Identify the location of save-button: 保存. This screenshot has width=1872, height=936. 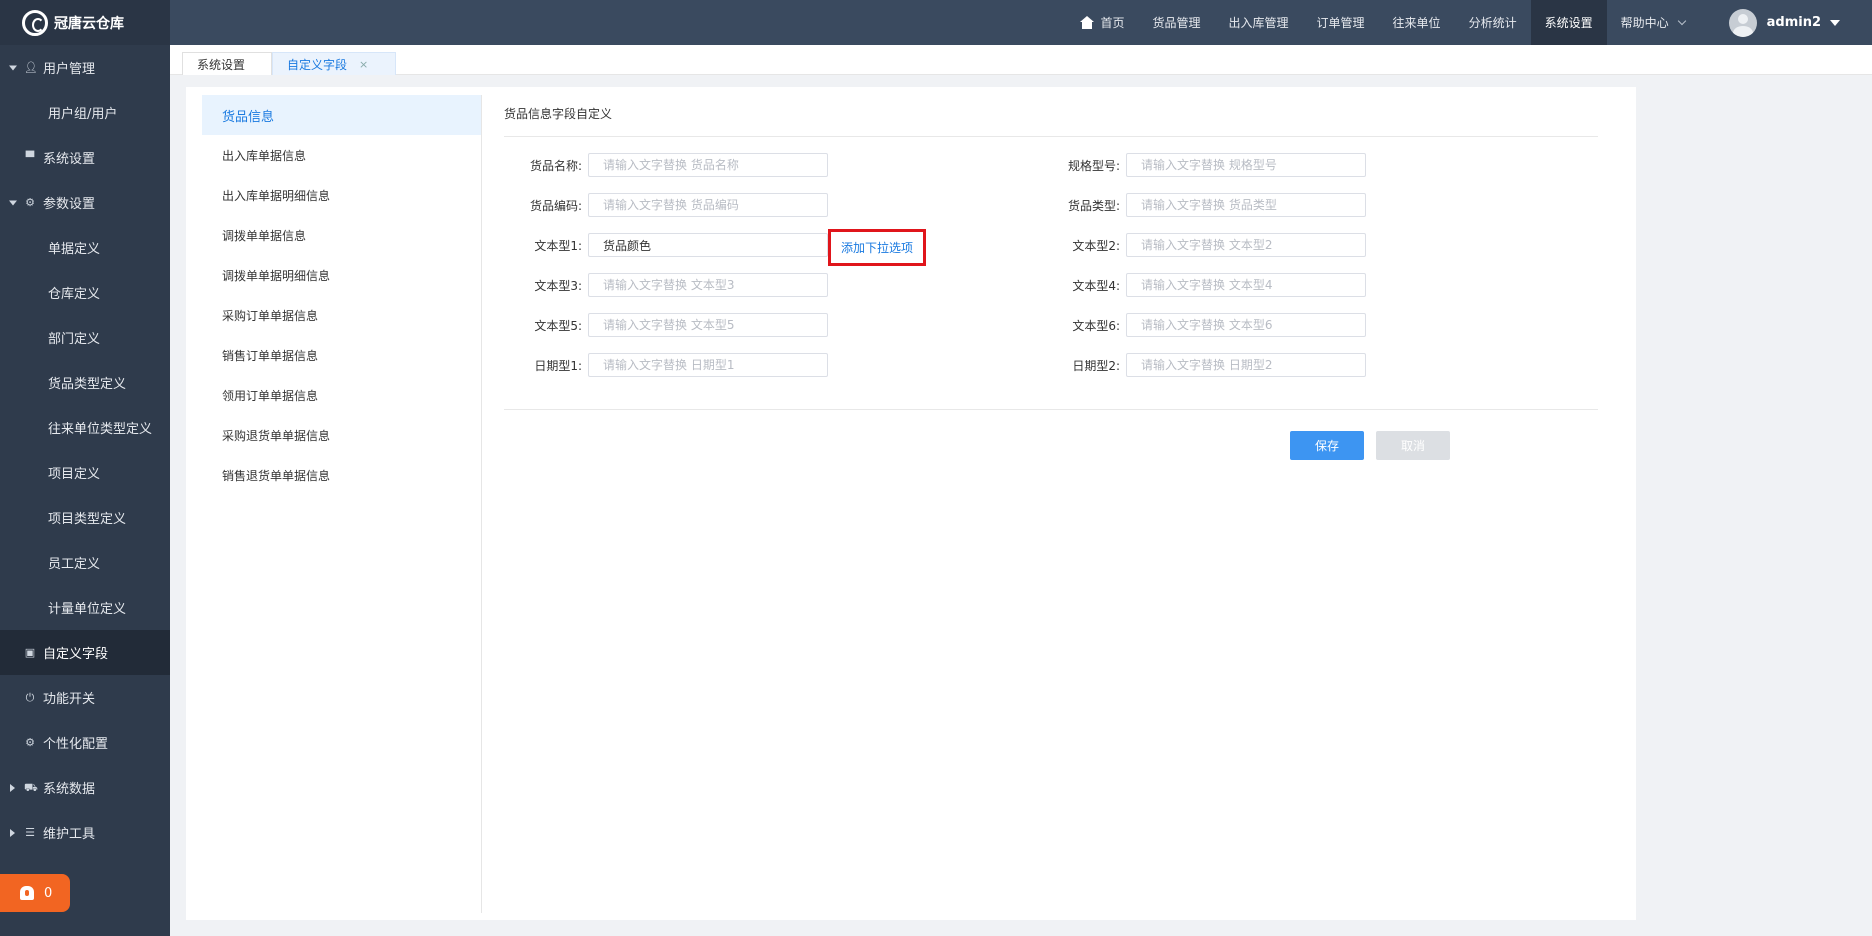
(1327, 445).